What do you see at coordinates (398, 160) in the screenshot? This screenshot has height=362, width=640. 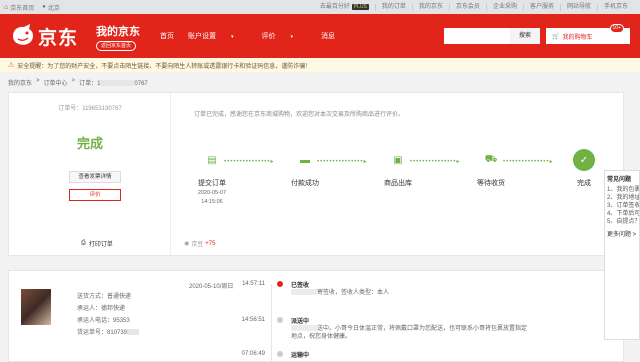 I see `package-icon: ▣` at bounding box center [398, 160].